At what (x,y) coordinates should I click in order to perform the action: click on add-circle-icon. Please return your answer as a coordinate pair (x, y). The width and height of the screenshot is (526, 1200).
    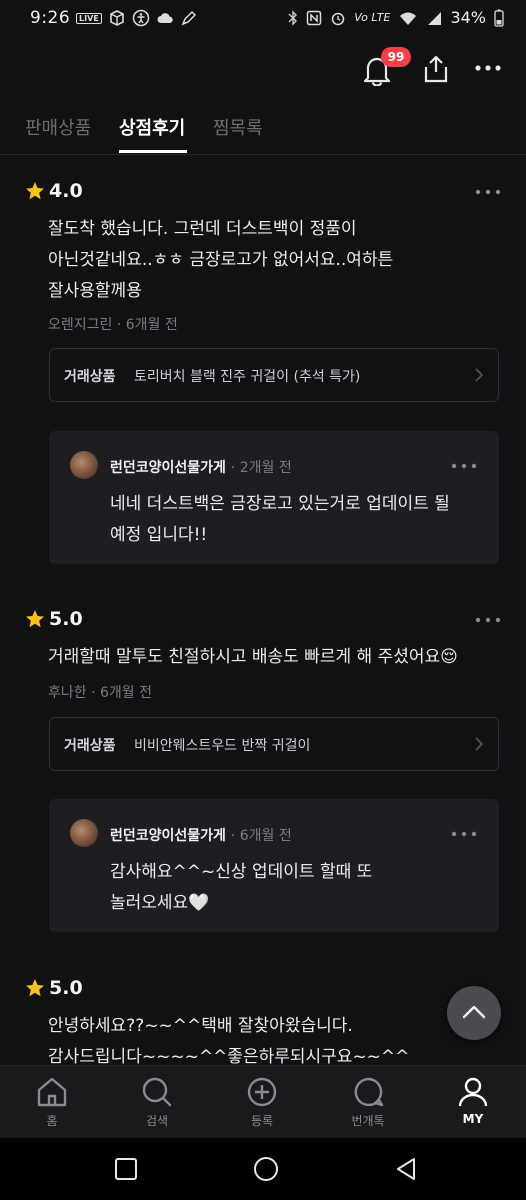
    Looking at the image, I should click on (262, 1092).